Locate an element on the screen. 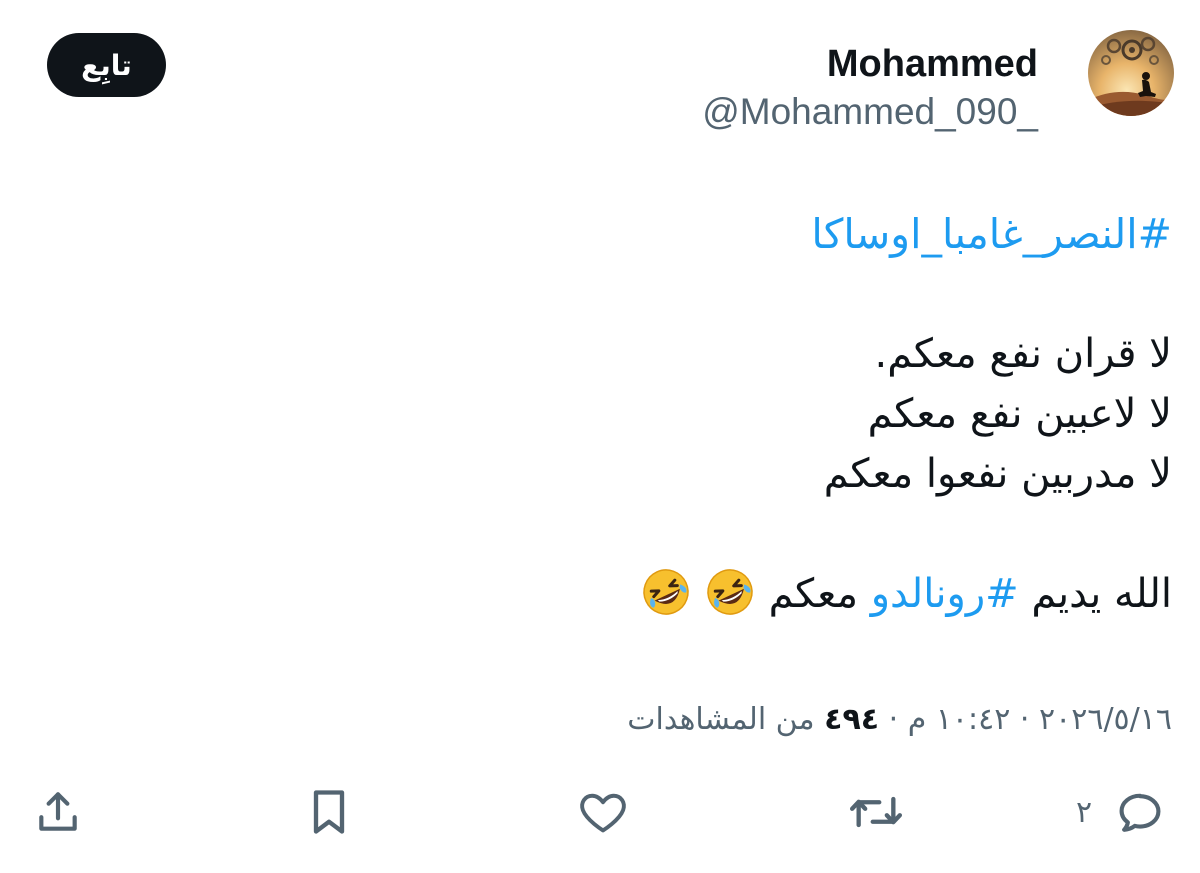 This screenshot has width=1200, height=873. bookmark-icon is located at coordinates (329, 812).